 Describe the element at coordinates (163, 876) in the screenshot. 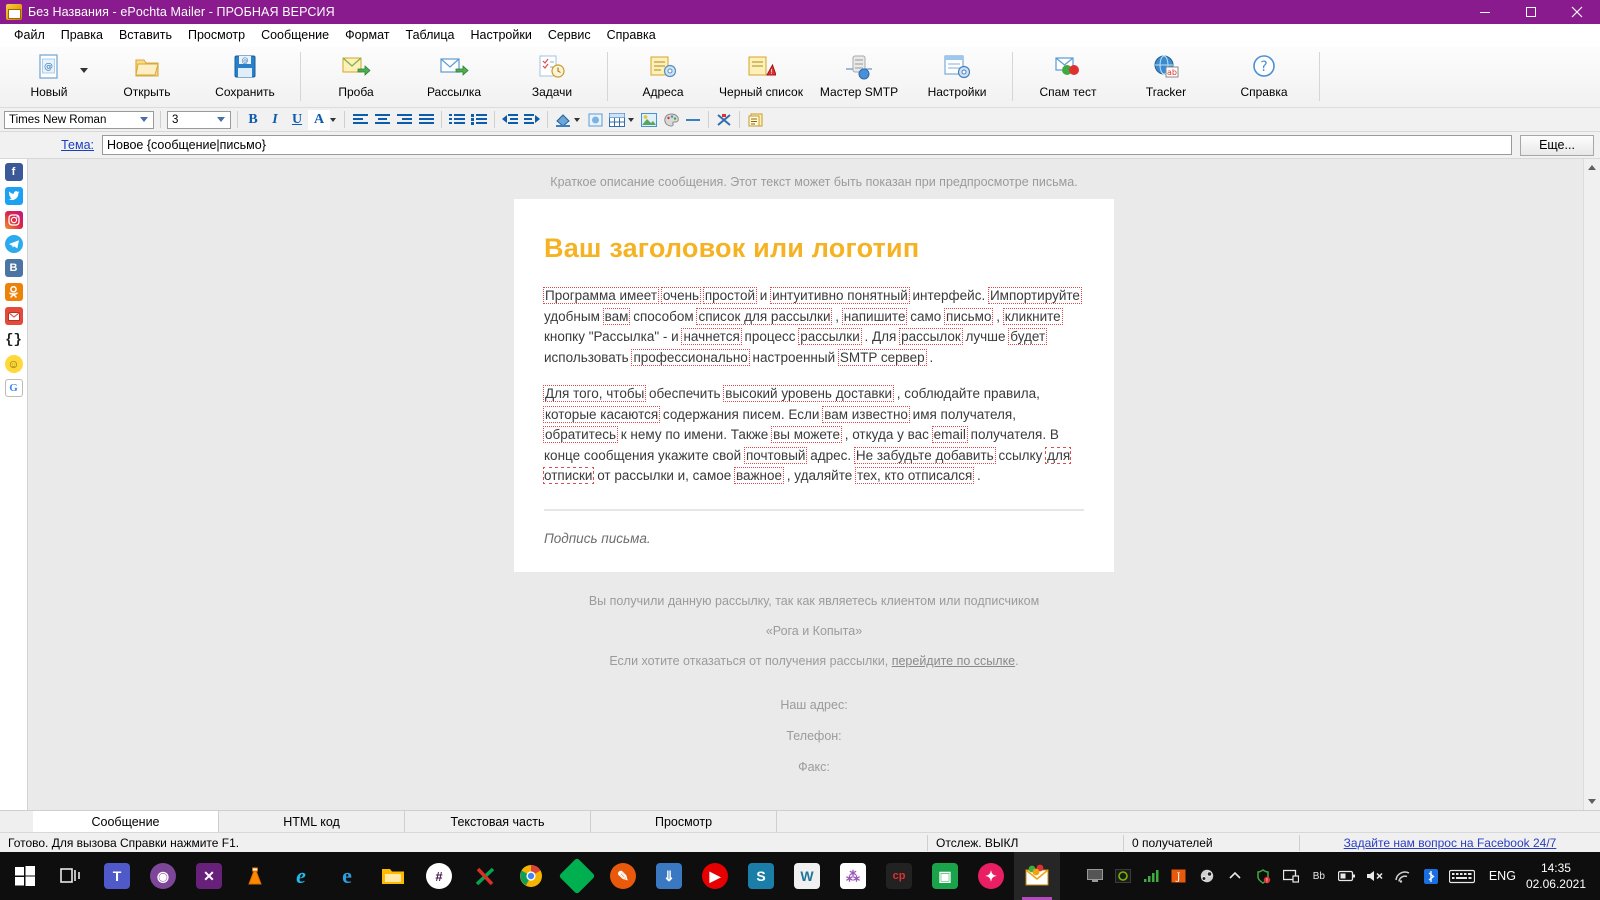

I see `tor-browser-icon: ◉` at that location.